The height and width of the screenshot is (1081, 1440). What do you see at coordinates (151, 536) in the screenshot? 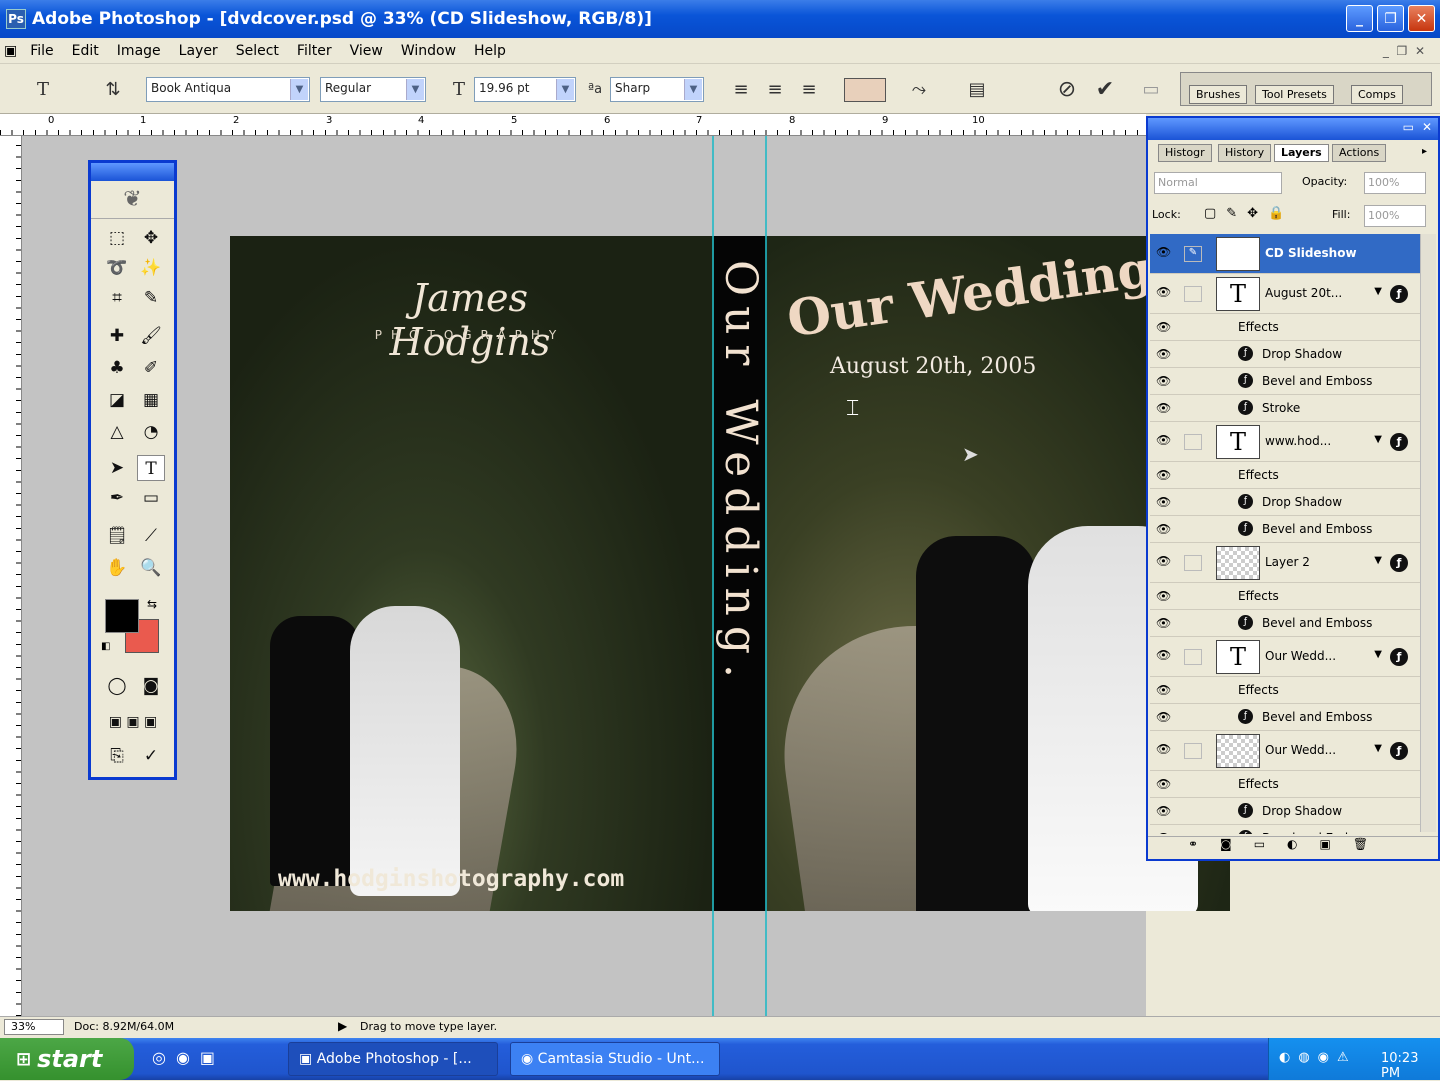
I see `eyedropper-tool-icon: ⟋` at bounding box center [151, 536].